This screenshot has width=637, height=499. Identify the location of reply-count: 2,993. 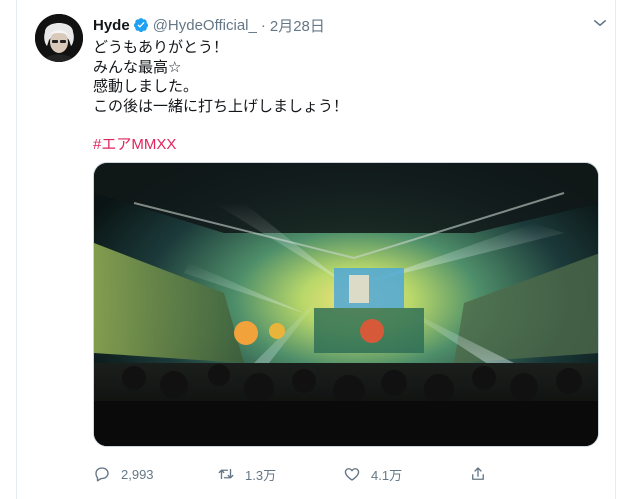
(137, 474).